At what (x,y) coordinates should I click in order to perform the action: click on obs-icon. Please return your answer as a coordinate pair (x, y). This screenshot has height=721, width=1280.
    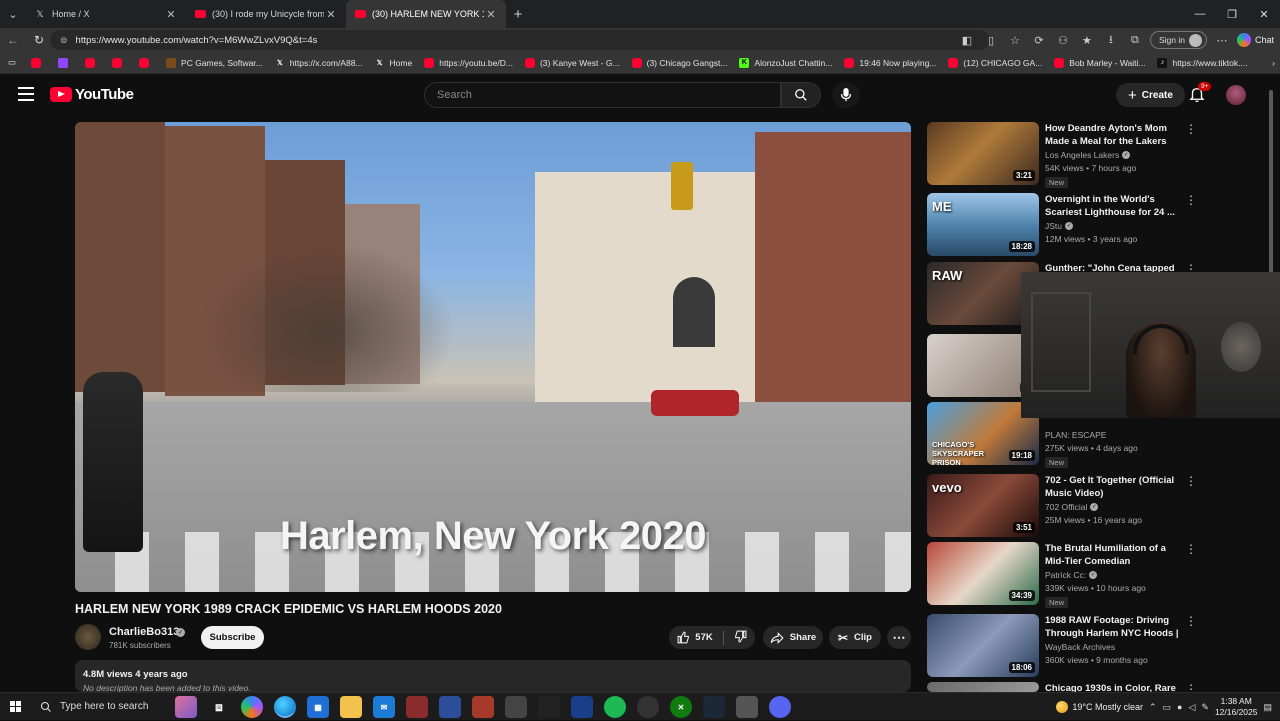
    Looking at the image, I should click on (648, 707).